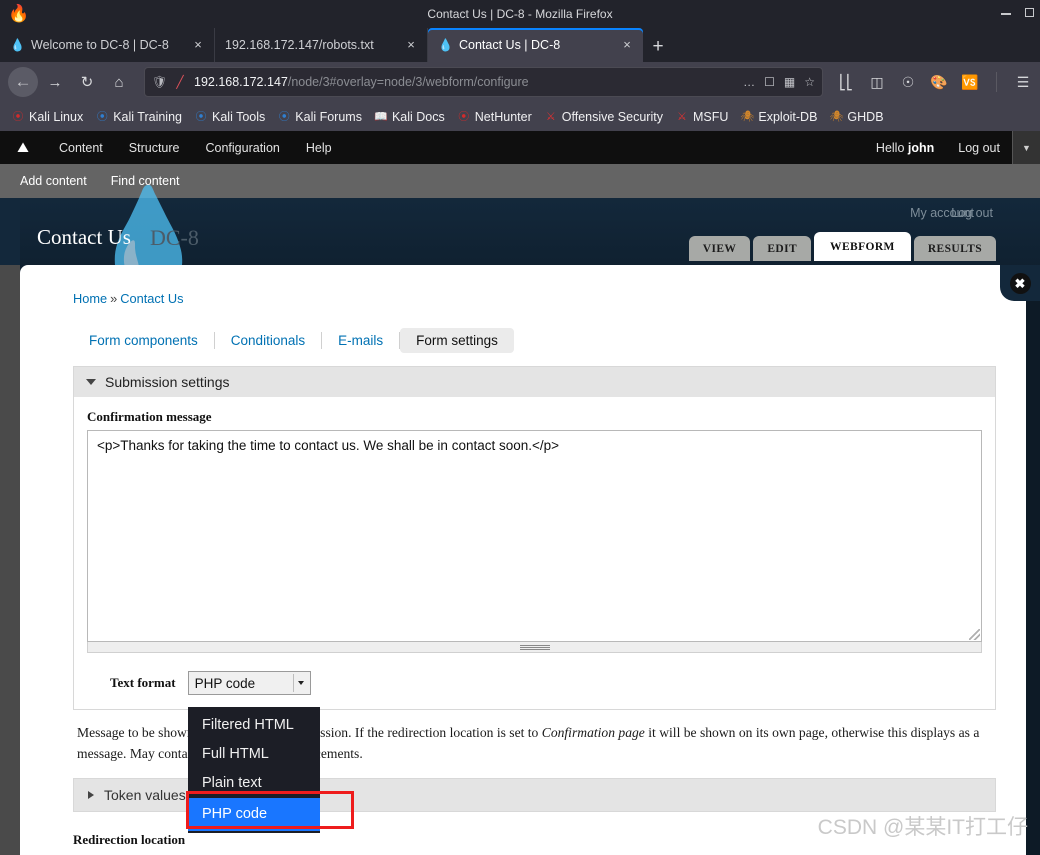 This screenshot has width=1040, height=855. Describe the element at coordinates (243, 148) in the screenshot. I see `admin-menu-configuration: Configuration` at that location.